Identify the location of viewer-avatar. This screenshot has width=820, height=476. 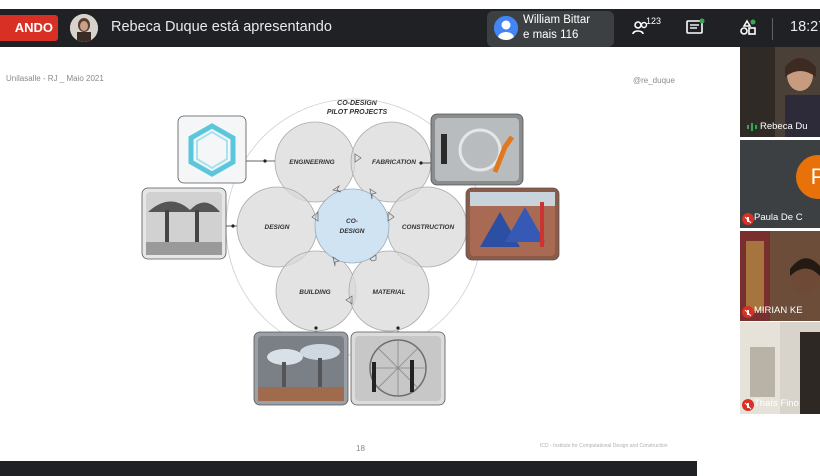
(506, 28).